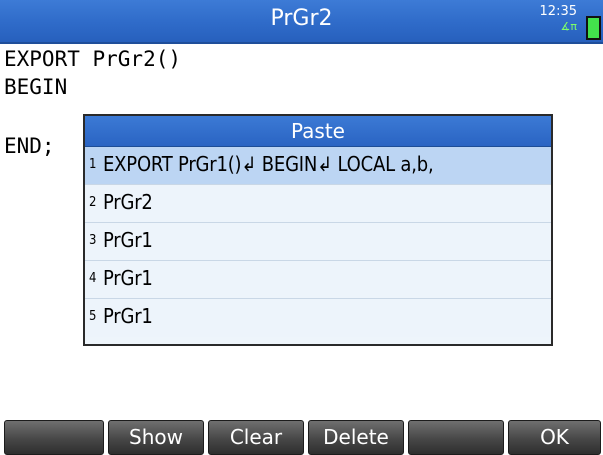 The width and height of the screenshot is (603, 455). I want to click on battery-icon, so click(593, 28).